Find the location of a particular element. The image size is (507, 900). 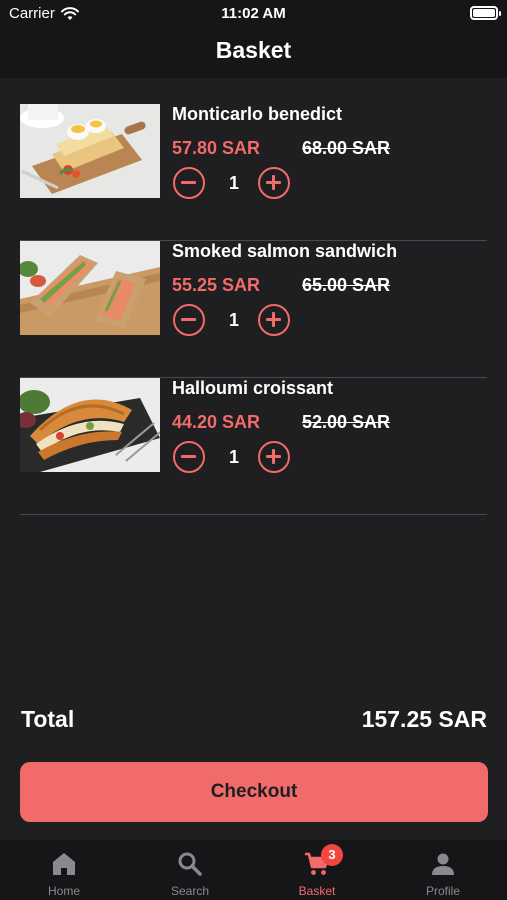

tab-search: Search is located at coordinates (190, 870).